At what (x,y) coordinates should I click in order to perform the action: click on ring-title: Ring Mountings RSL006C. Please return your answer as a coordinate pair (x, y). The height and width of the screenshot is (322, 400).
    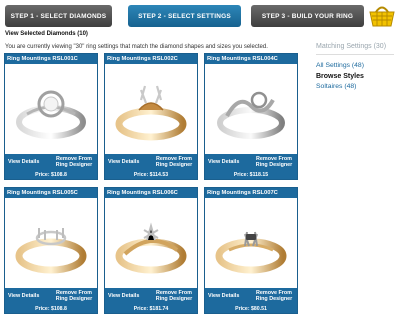
    Looking at the image, I should click on (151, 193).